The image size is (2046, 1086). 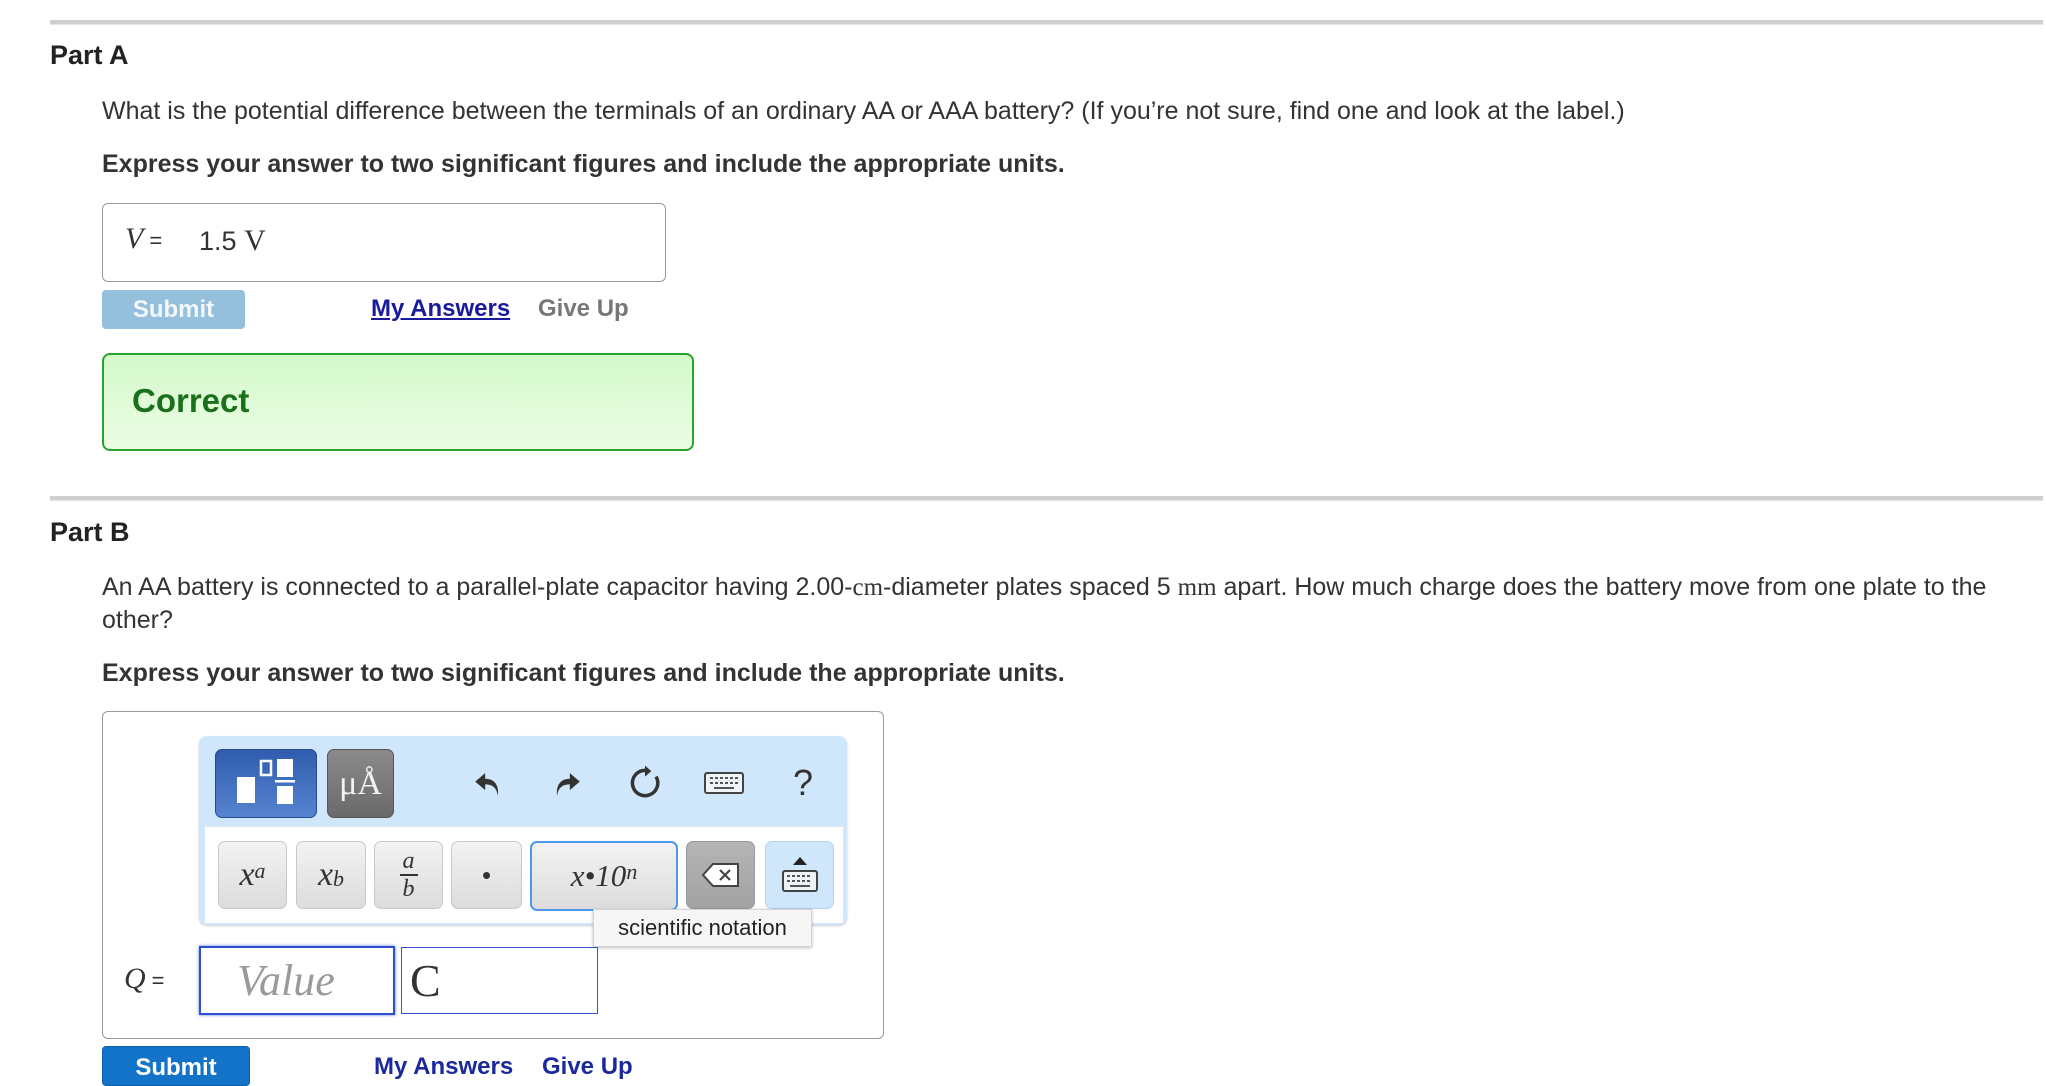 I want to click on redo-icon, so click(x=568, y=784).